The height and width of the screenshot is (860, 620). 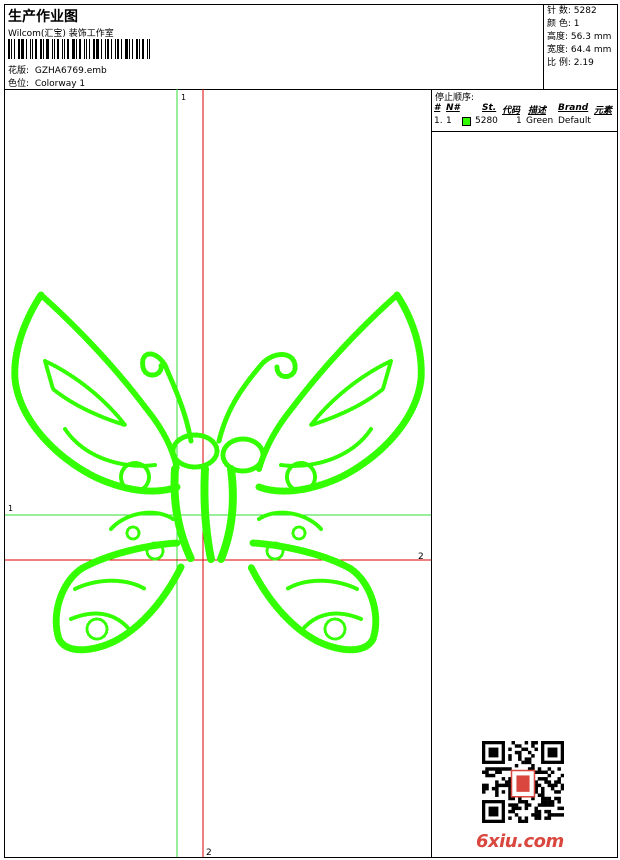 I want to click on color-count-label: 颜 色:, so click(x=559, y=24).